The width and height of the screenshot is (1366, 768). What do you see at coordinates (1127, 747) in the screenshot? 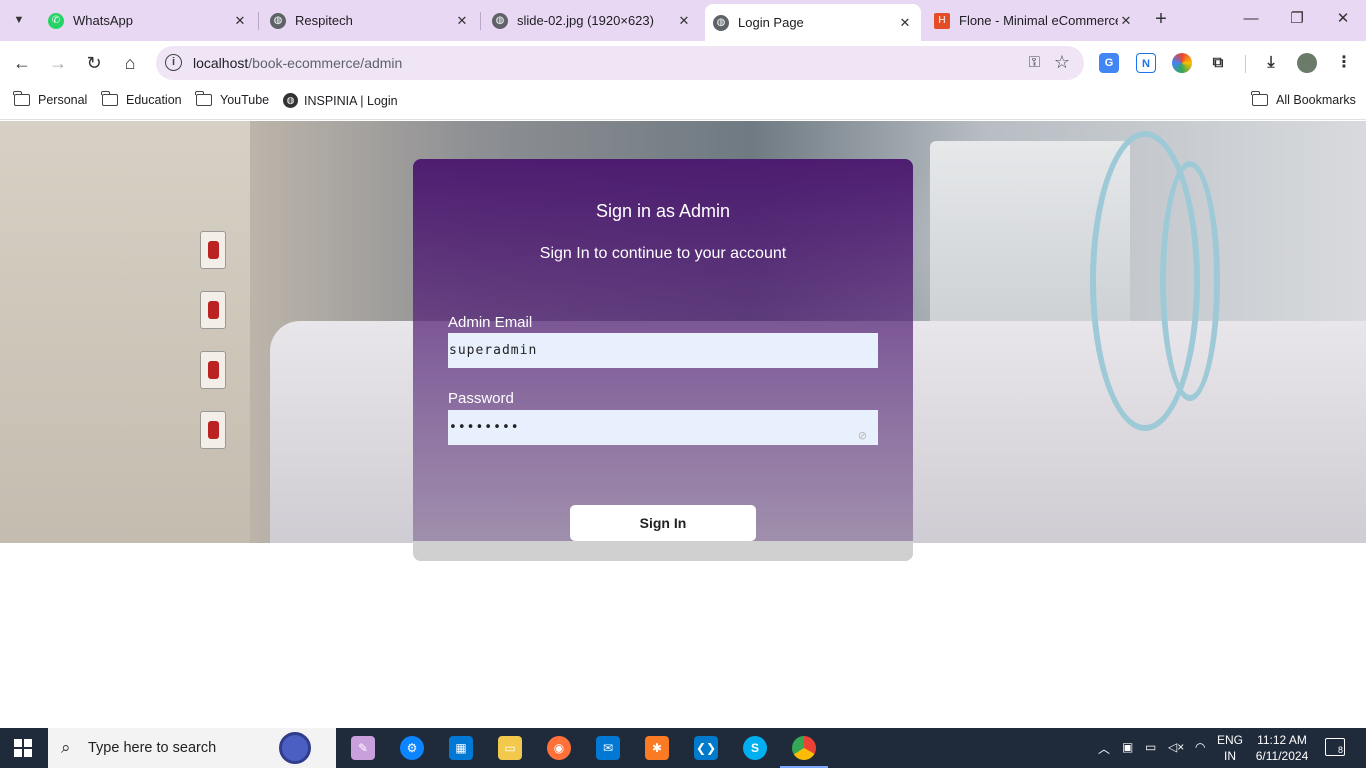
I see `meet-now-icon: ▣` at bounding box center [1127, 747].